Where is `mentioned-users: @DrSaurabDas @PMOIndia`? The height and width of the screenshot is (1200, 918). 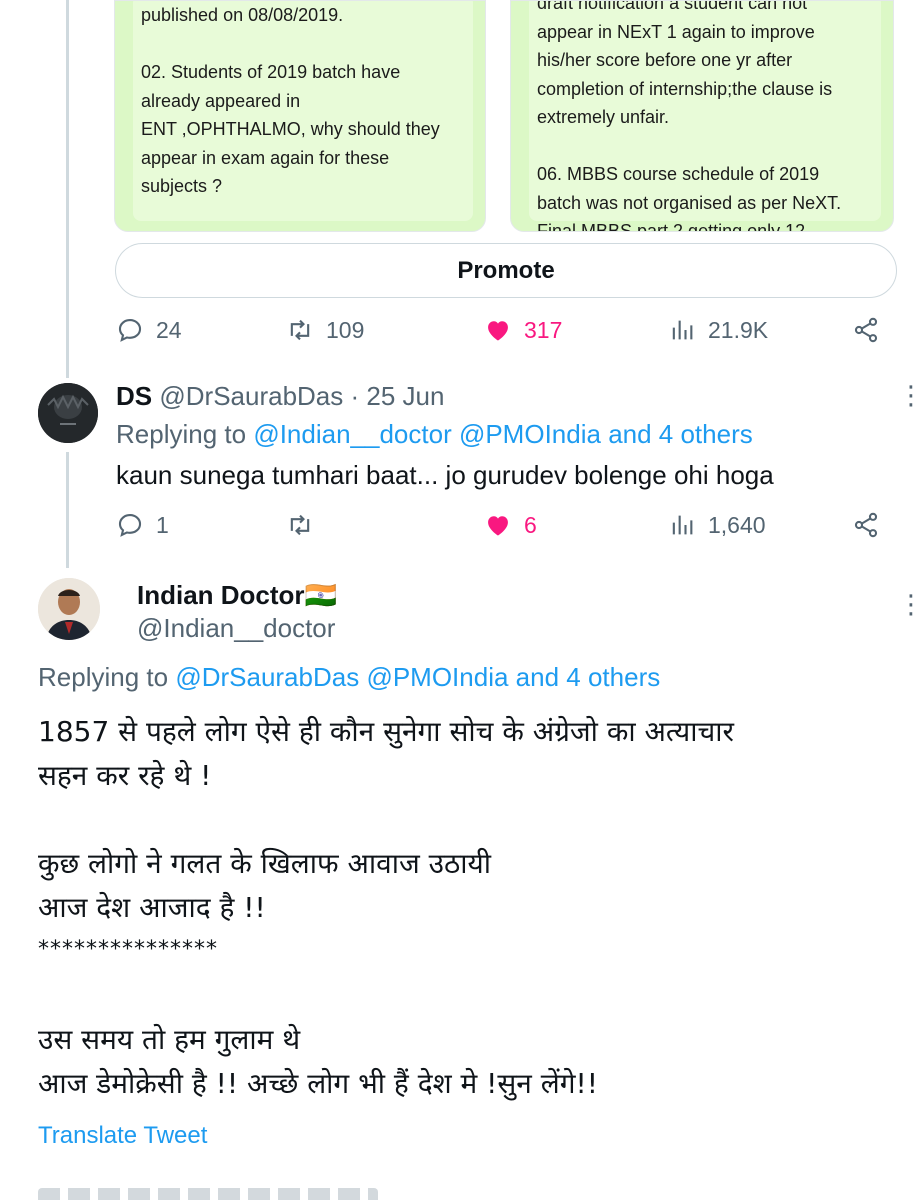
mentioned-users: @DrSaurabDas @PMOIndia is located at coordinates (341, 677).